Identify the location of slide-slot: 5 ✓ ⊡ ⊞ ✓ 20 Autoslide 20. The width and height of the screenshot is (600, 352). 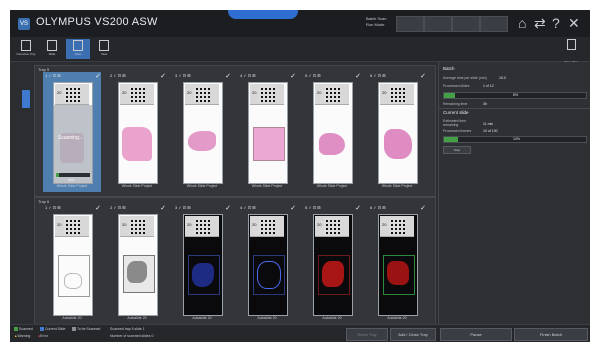
(332, 264).